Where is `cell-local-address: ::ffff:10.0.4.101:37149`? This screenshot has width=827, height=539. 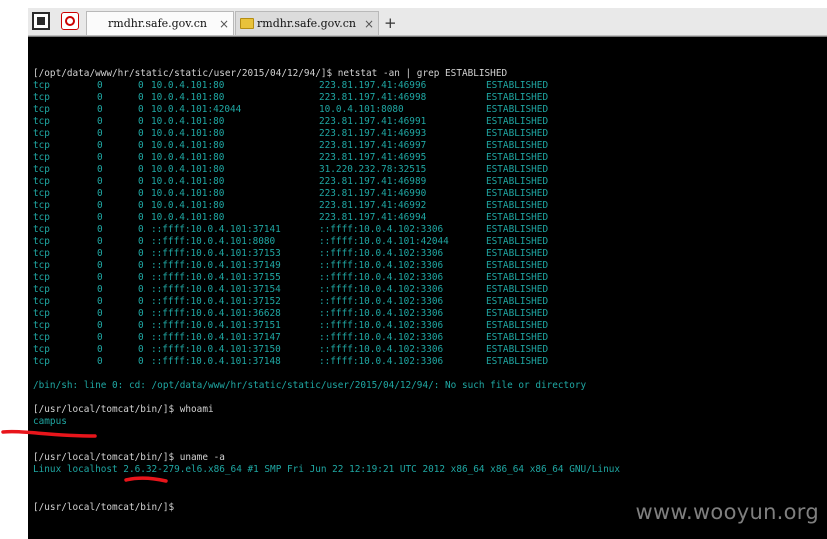 cell-local-address: ::ffff:10.0.4.101:37149 is located at coordinates (216, 265).